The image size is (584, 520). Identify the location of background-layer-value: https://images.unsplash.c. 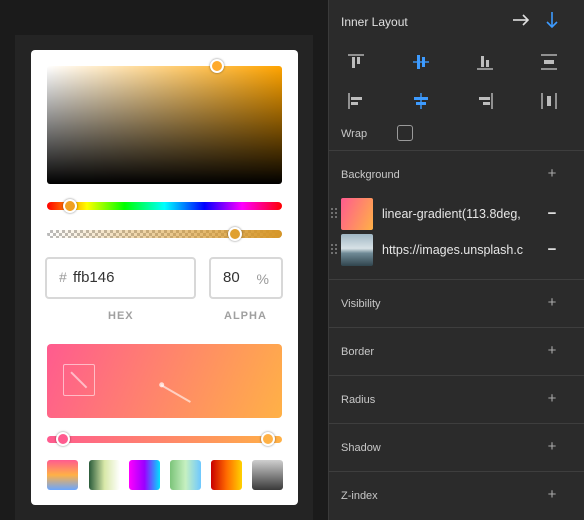
(457, 250).